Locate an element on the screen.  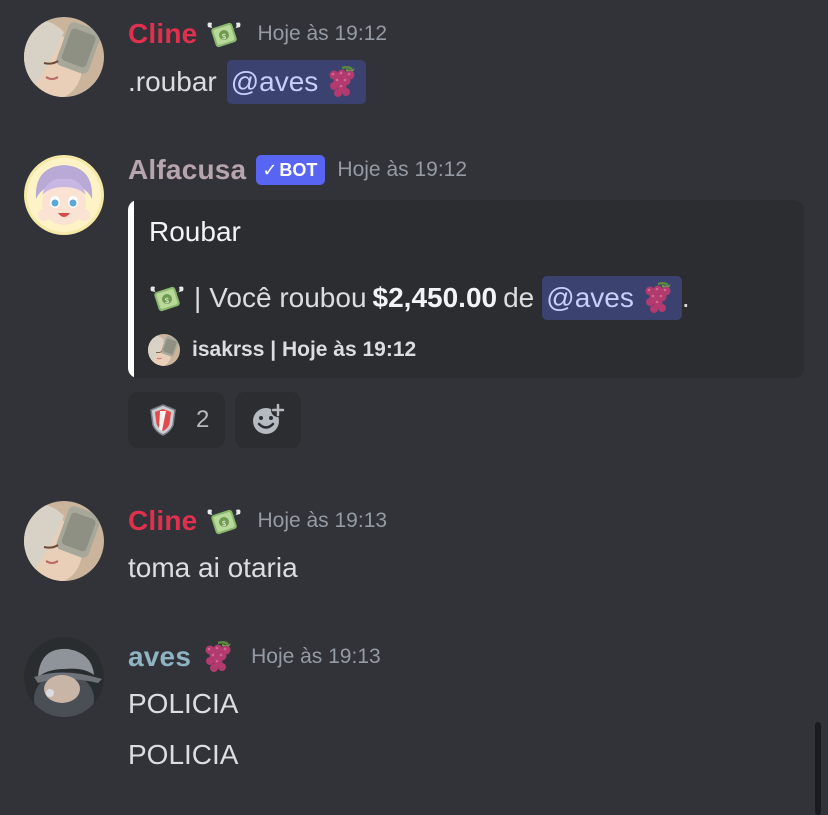
footer-avatar is located at coordinates (164, 350).